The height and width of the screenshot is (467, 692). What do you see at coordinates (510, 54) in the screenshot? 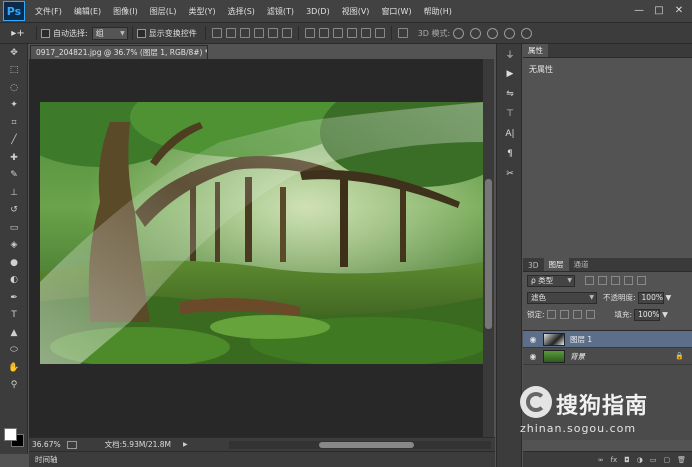
I see `history-panel-icon: ⏚` at bounding box center [510, 54].